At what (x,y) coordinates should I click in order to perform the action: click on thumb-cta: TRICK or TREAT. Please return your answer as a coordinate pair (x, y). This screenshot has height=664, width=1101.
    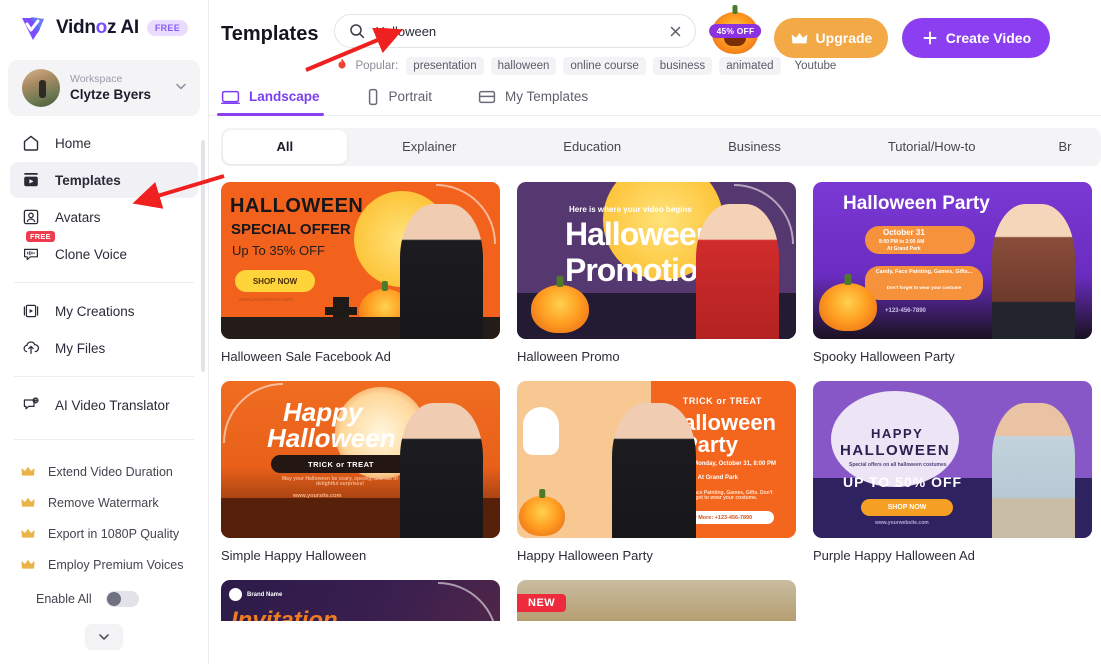
    Looking at the image, I should click on (341, 464).